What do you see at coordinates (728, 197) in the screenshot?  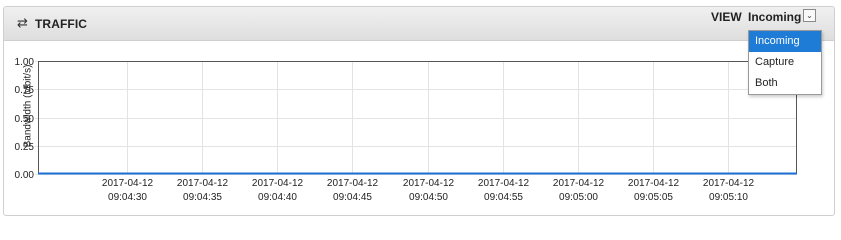 I see `x-tick-time-label: 09:05:10` at bounding box center [728, 197].